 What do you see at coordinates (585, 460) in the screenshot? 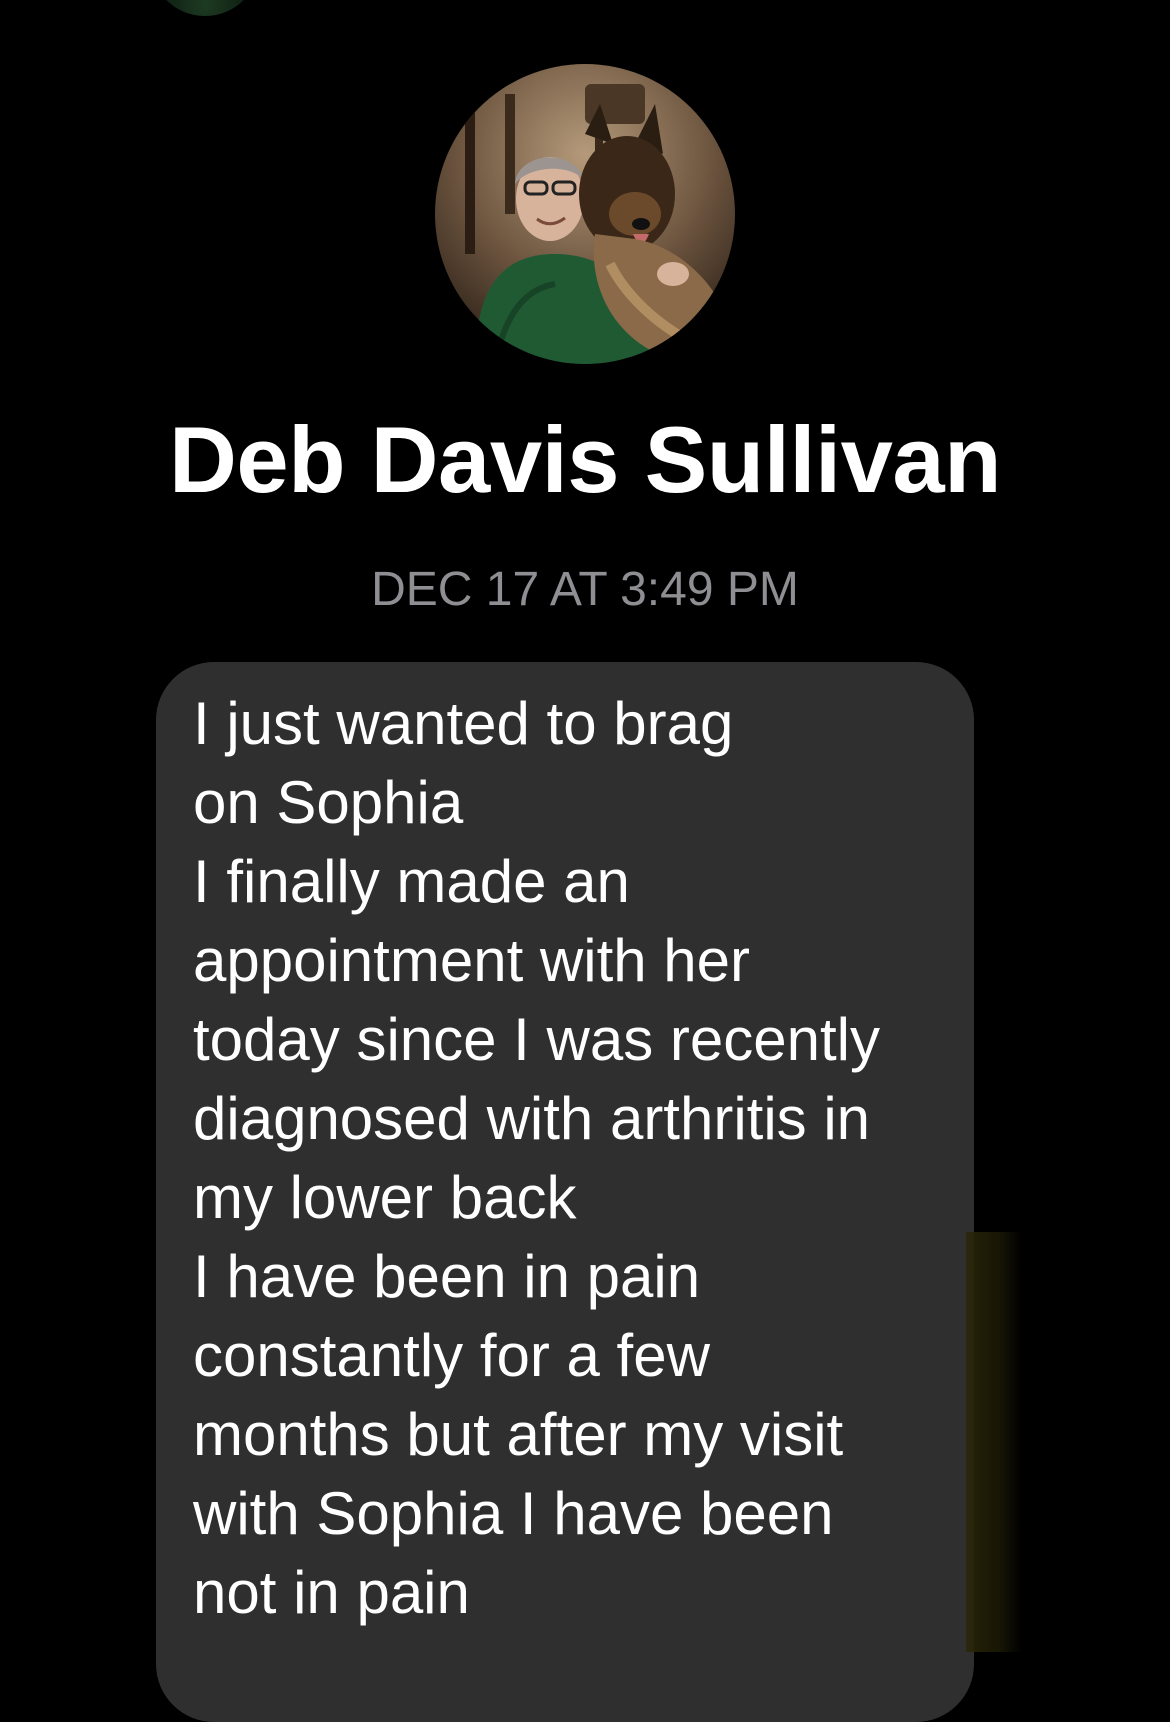
I see `contact-name: Deb Davis Sullivan` at bounding box center [585, 460].